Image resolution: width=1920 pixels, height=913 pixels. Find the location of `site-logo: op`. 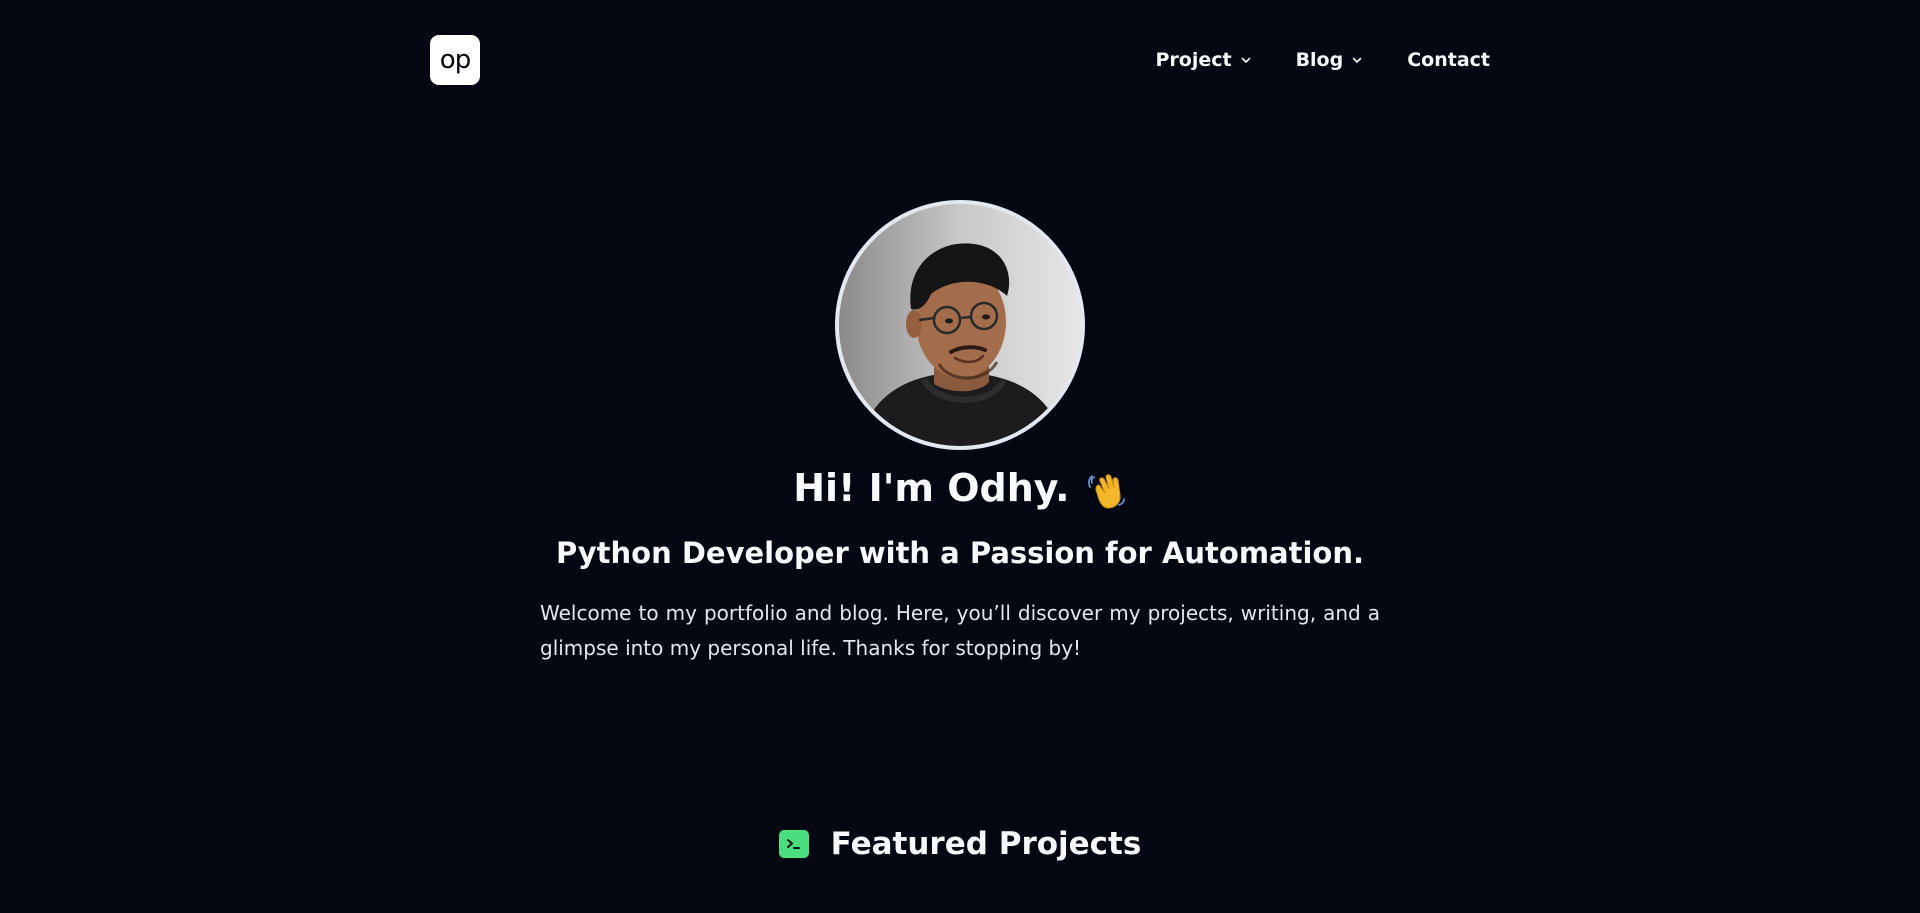

site-logo: op is located at coordinates (455, 60).